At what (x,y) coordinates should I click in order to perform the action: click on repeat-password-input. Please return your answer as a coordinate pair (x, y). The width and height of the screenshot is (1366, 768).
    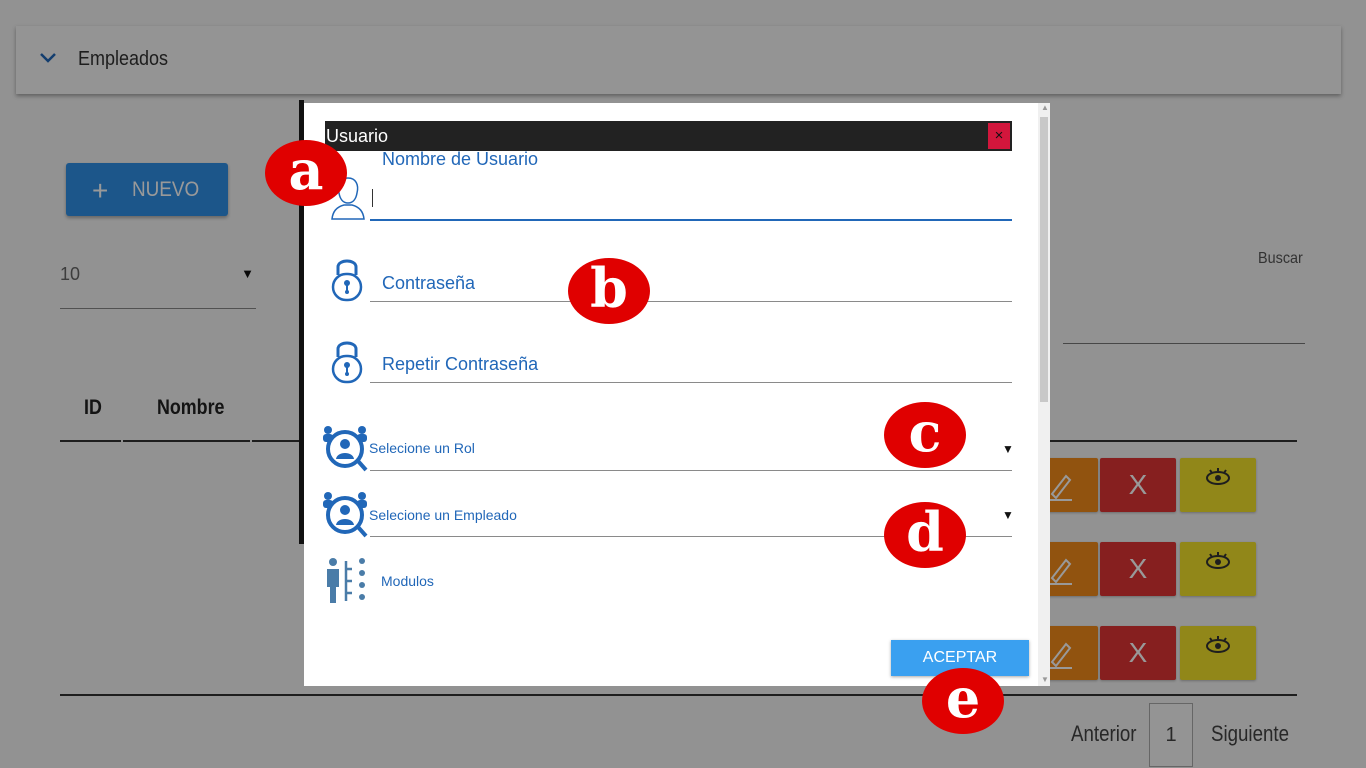
    Looking at the image, I should click on (691, 382).